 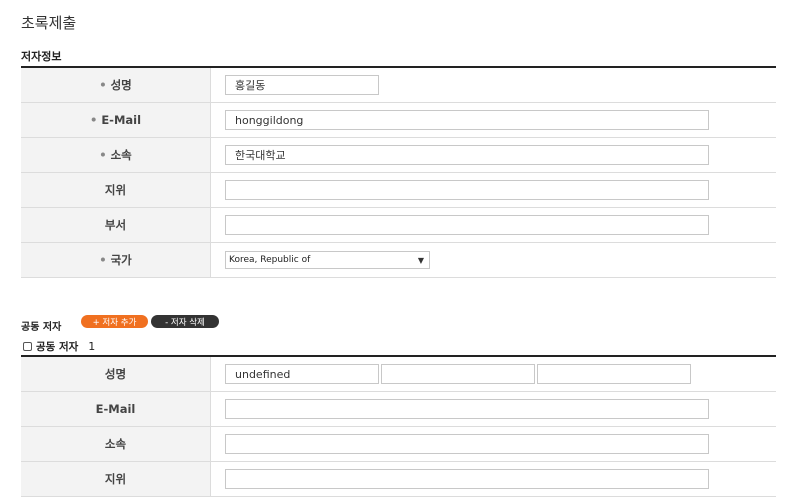 I want to click on coauthor-checkbox-row: 공동 저자 1, so click(x=59, y=346).